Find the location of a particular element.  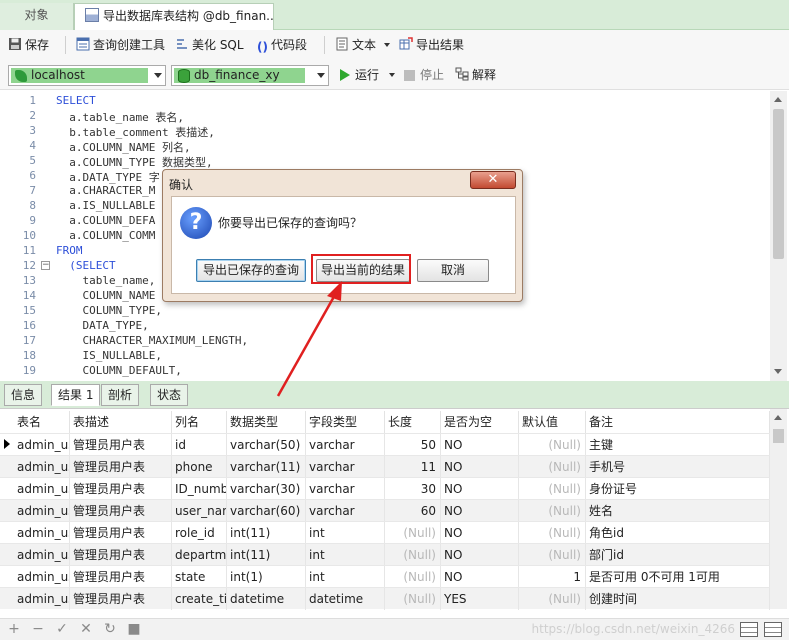

table-cell: state is located at coordinates (199, 577).